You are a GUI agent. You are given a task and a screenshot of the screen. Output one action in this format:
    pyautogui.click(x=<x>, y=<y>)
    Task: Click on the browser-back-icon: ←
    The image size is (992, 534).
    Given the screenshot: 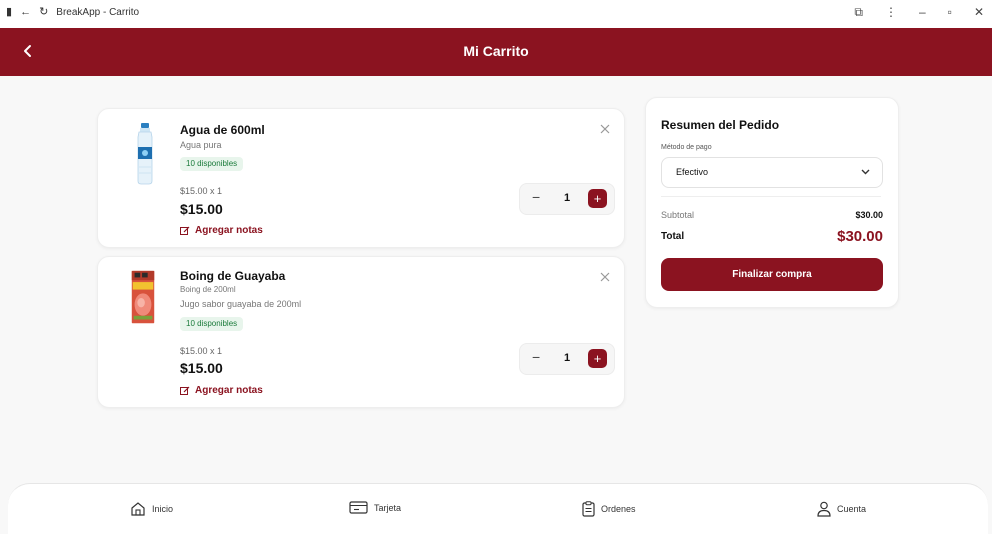 What is the action you would take?
    pyautogui.click(x=25, y=12)
    